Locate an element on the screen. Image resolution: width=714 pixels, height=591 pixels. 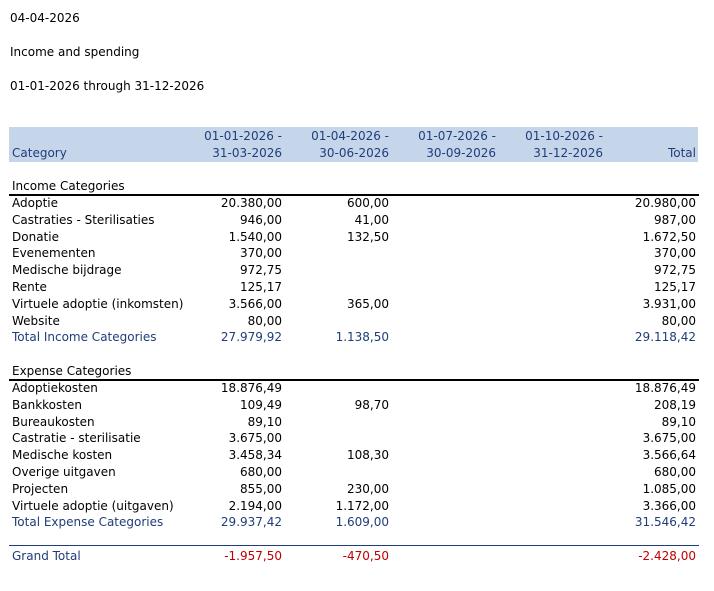
row-value-q1: 3.675,00 is located at coordinates (255, 438).